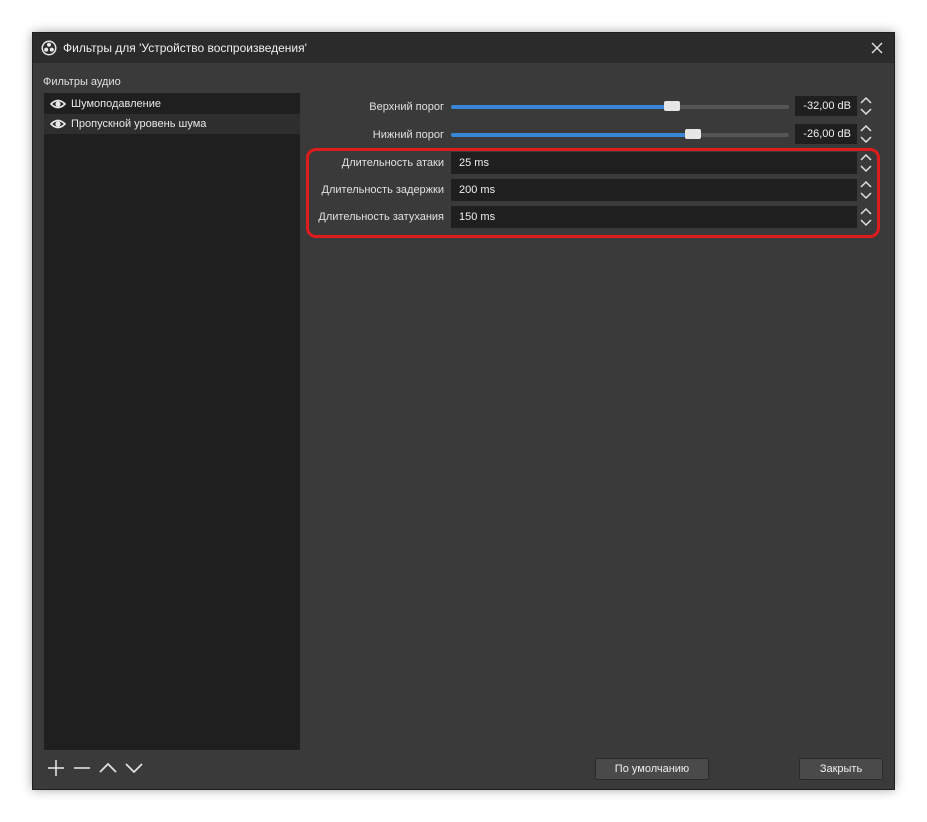  What do you see at coordinates (56, 768) in the screenshot?
I see `plus-icon` at bounding box center [56, 768].